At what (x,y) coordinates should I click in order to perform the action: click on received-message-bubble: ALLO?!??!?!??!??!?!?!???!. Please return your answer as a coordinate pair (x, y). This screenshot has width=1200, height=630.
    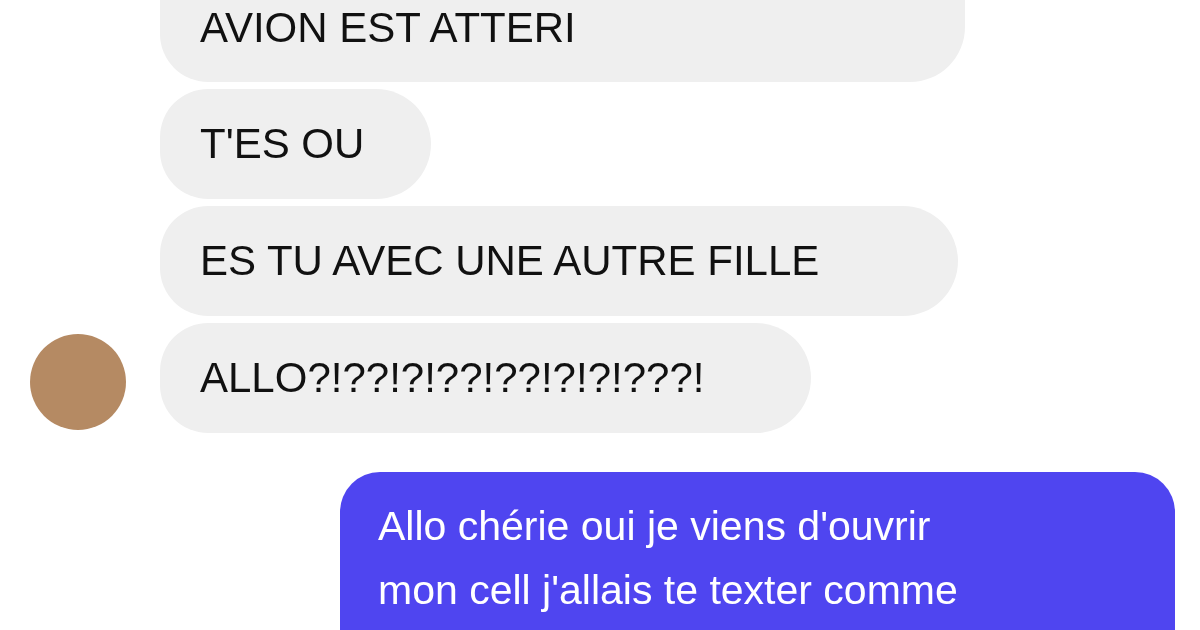
    Looking at the image, I should click on (485, 378).